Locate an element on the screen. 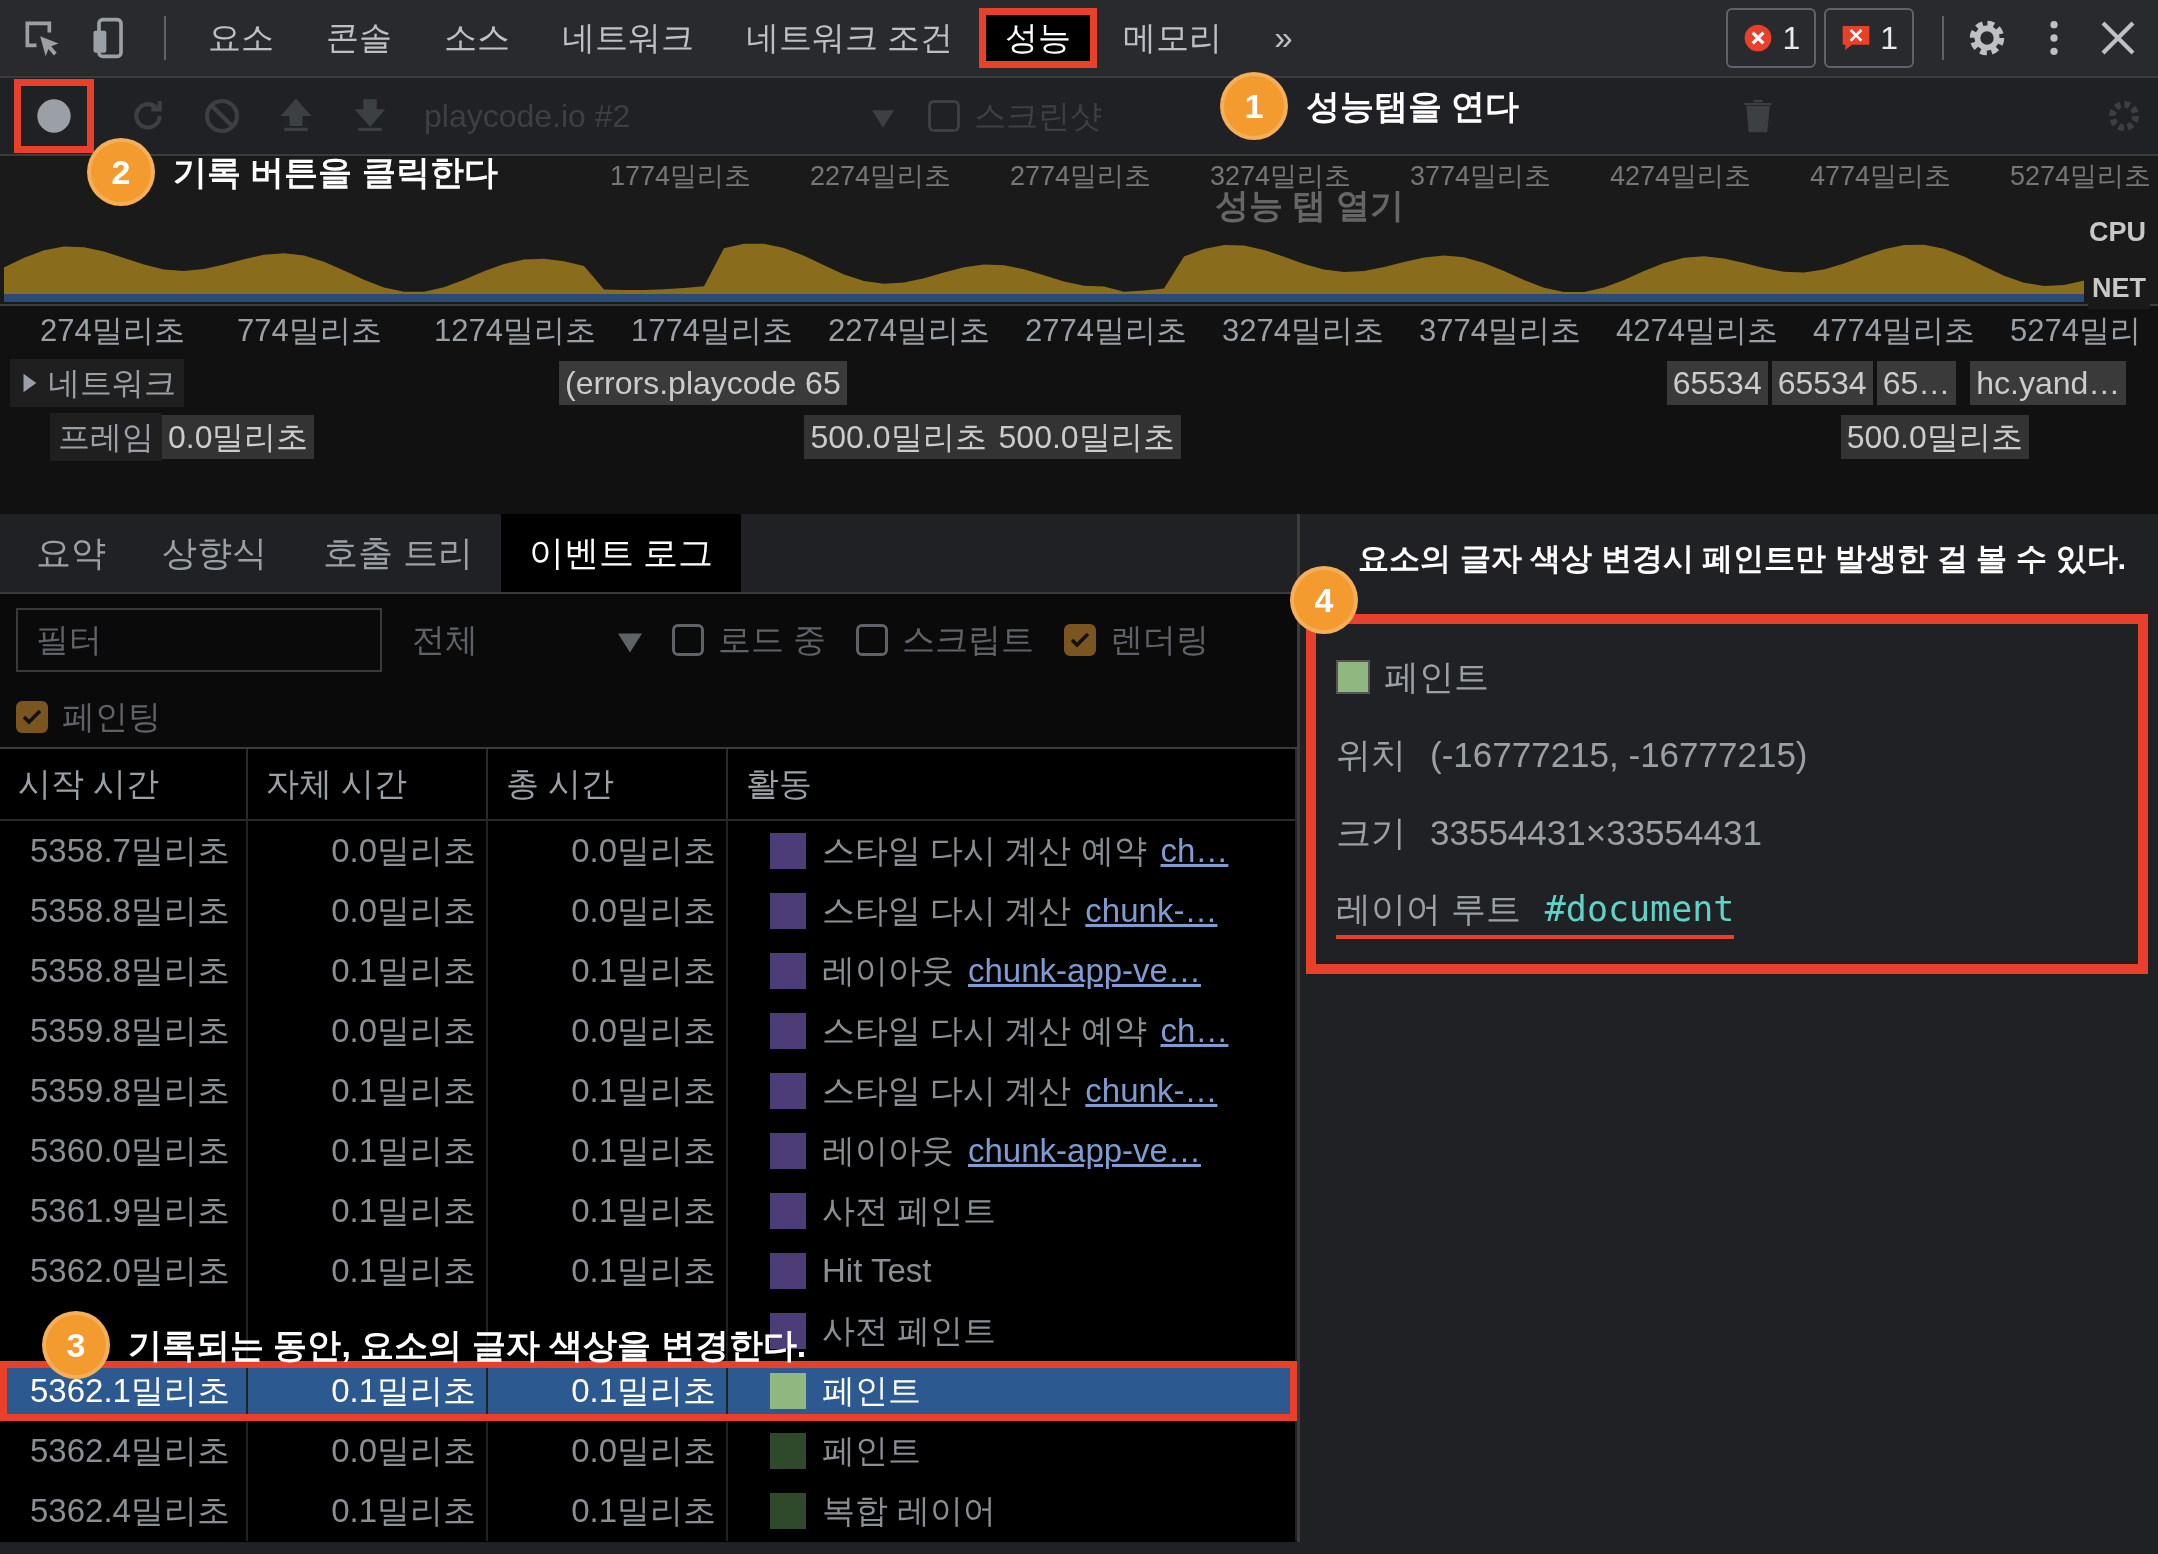  detail-tab: 호출 트리 is located at coordinates (398, 553).